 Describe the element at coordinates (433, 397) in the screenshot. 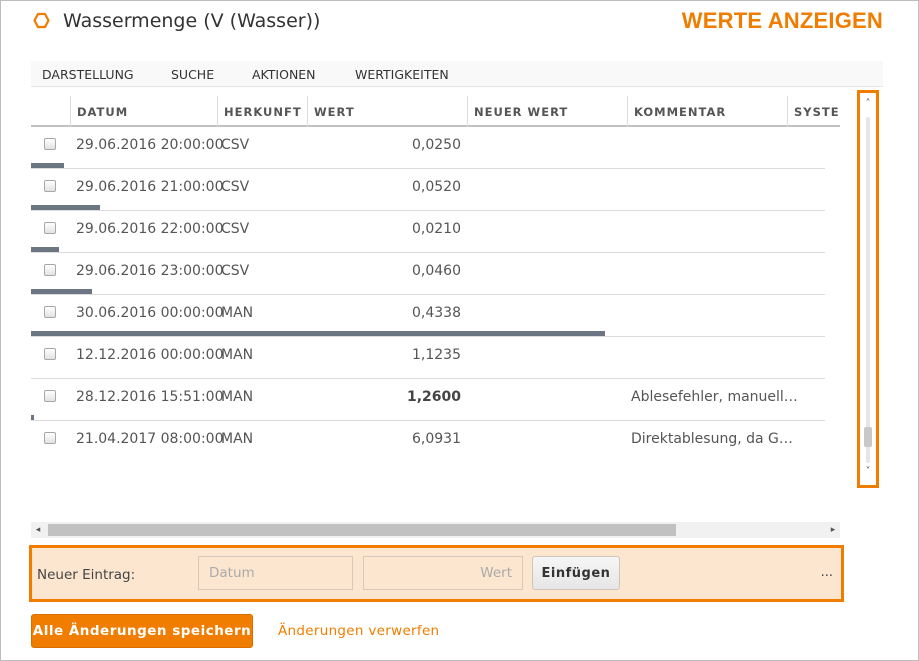

I see `cell-wert: 1,2600` at that location.